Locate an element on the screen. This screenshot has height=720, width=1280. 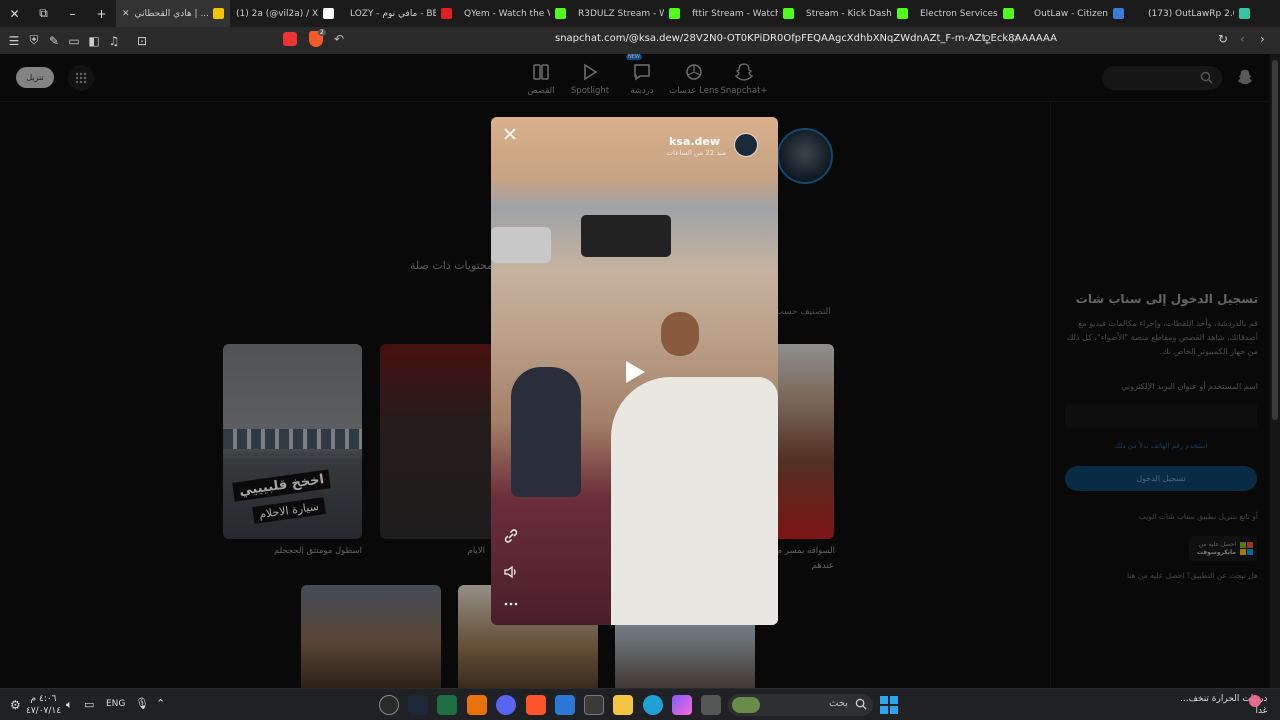
more-options-icon is located at coordinates (511, 604).